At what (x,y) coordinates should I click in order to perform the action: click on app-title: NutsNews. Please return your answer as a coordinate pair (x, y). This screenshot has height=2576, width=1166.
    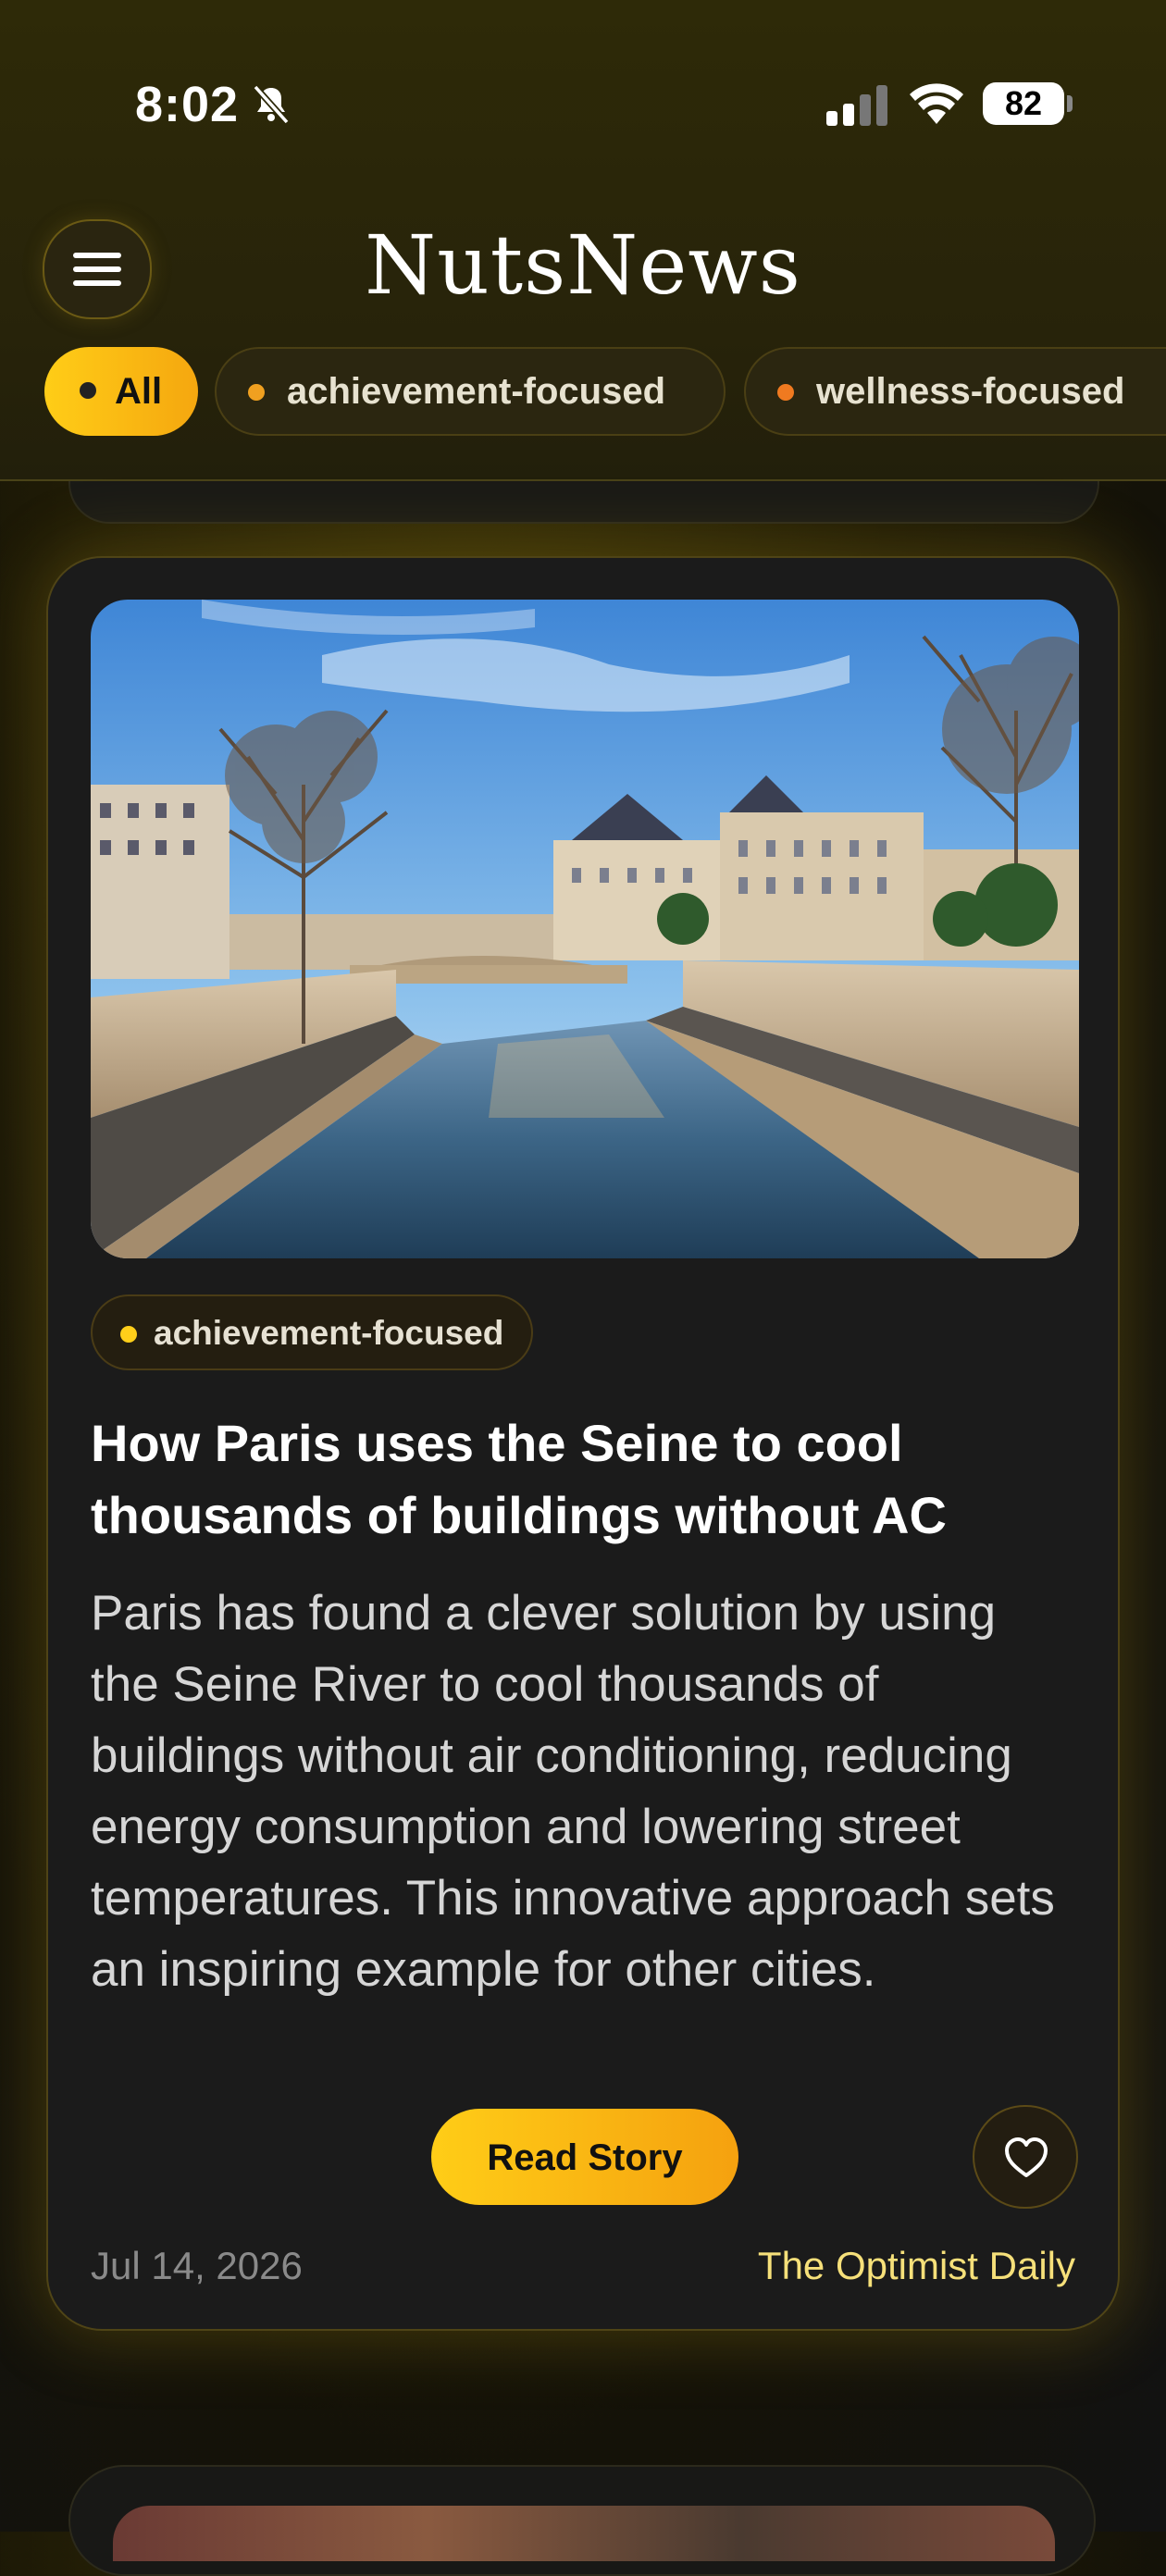
    Looking at the image, I should click on (583, 265).